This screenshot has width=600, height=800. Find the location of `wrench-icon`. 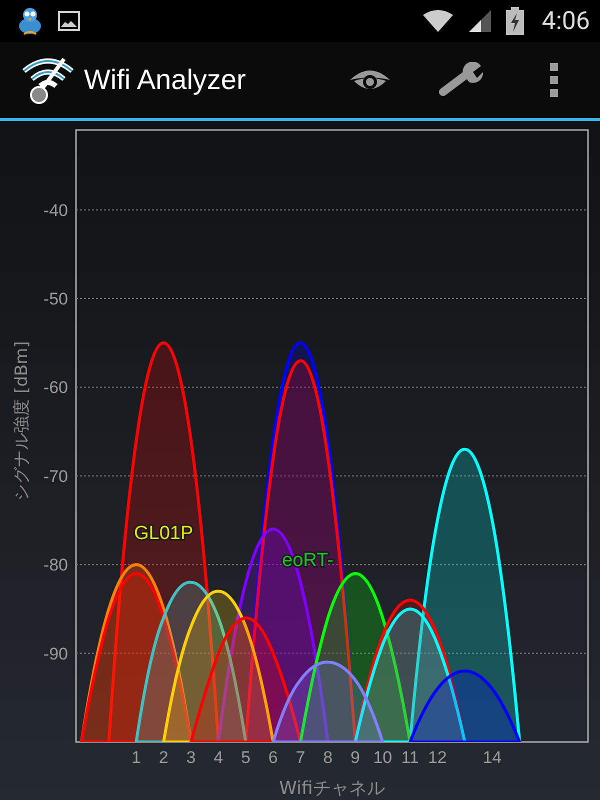

wrench-icon is located at coordinates (462, 80).